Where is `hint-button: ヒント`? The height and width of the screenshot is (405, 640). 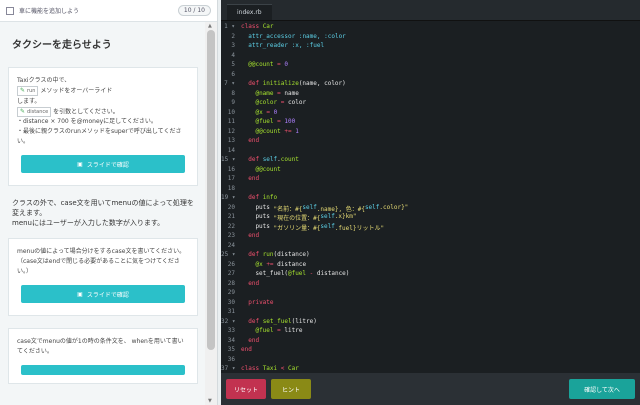 hint-button: ヒント is located at coordinates (291, 389).